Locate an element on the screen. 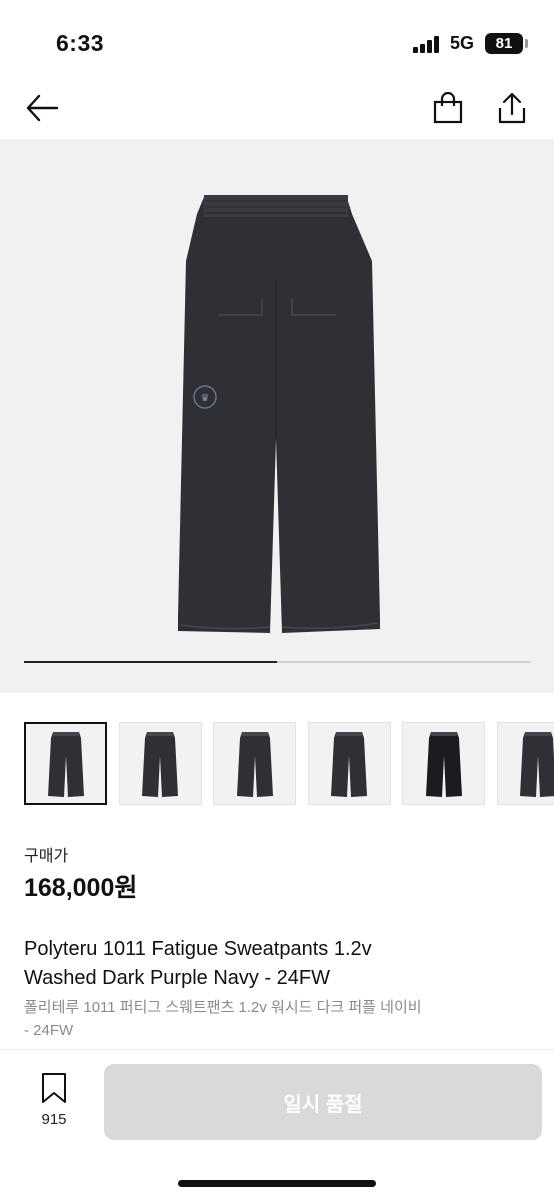  product-title-en-line2: Washed Dark Purple Navy - 24FW is located at coordinates (177, 978).